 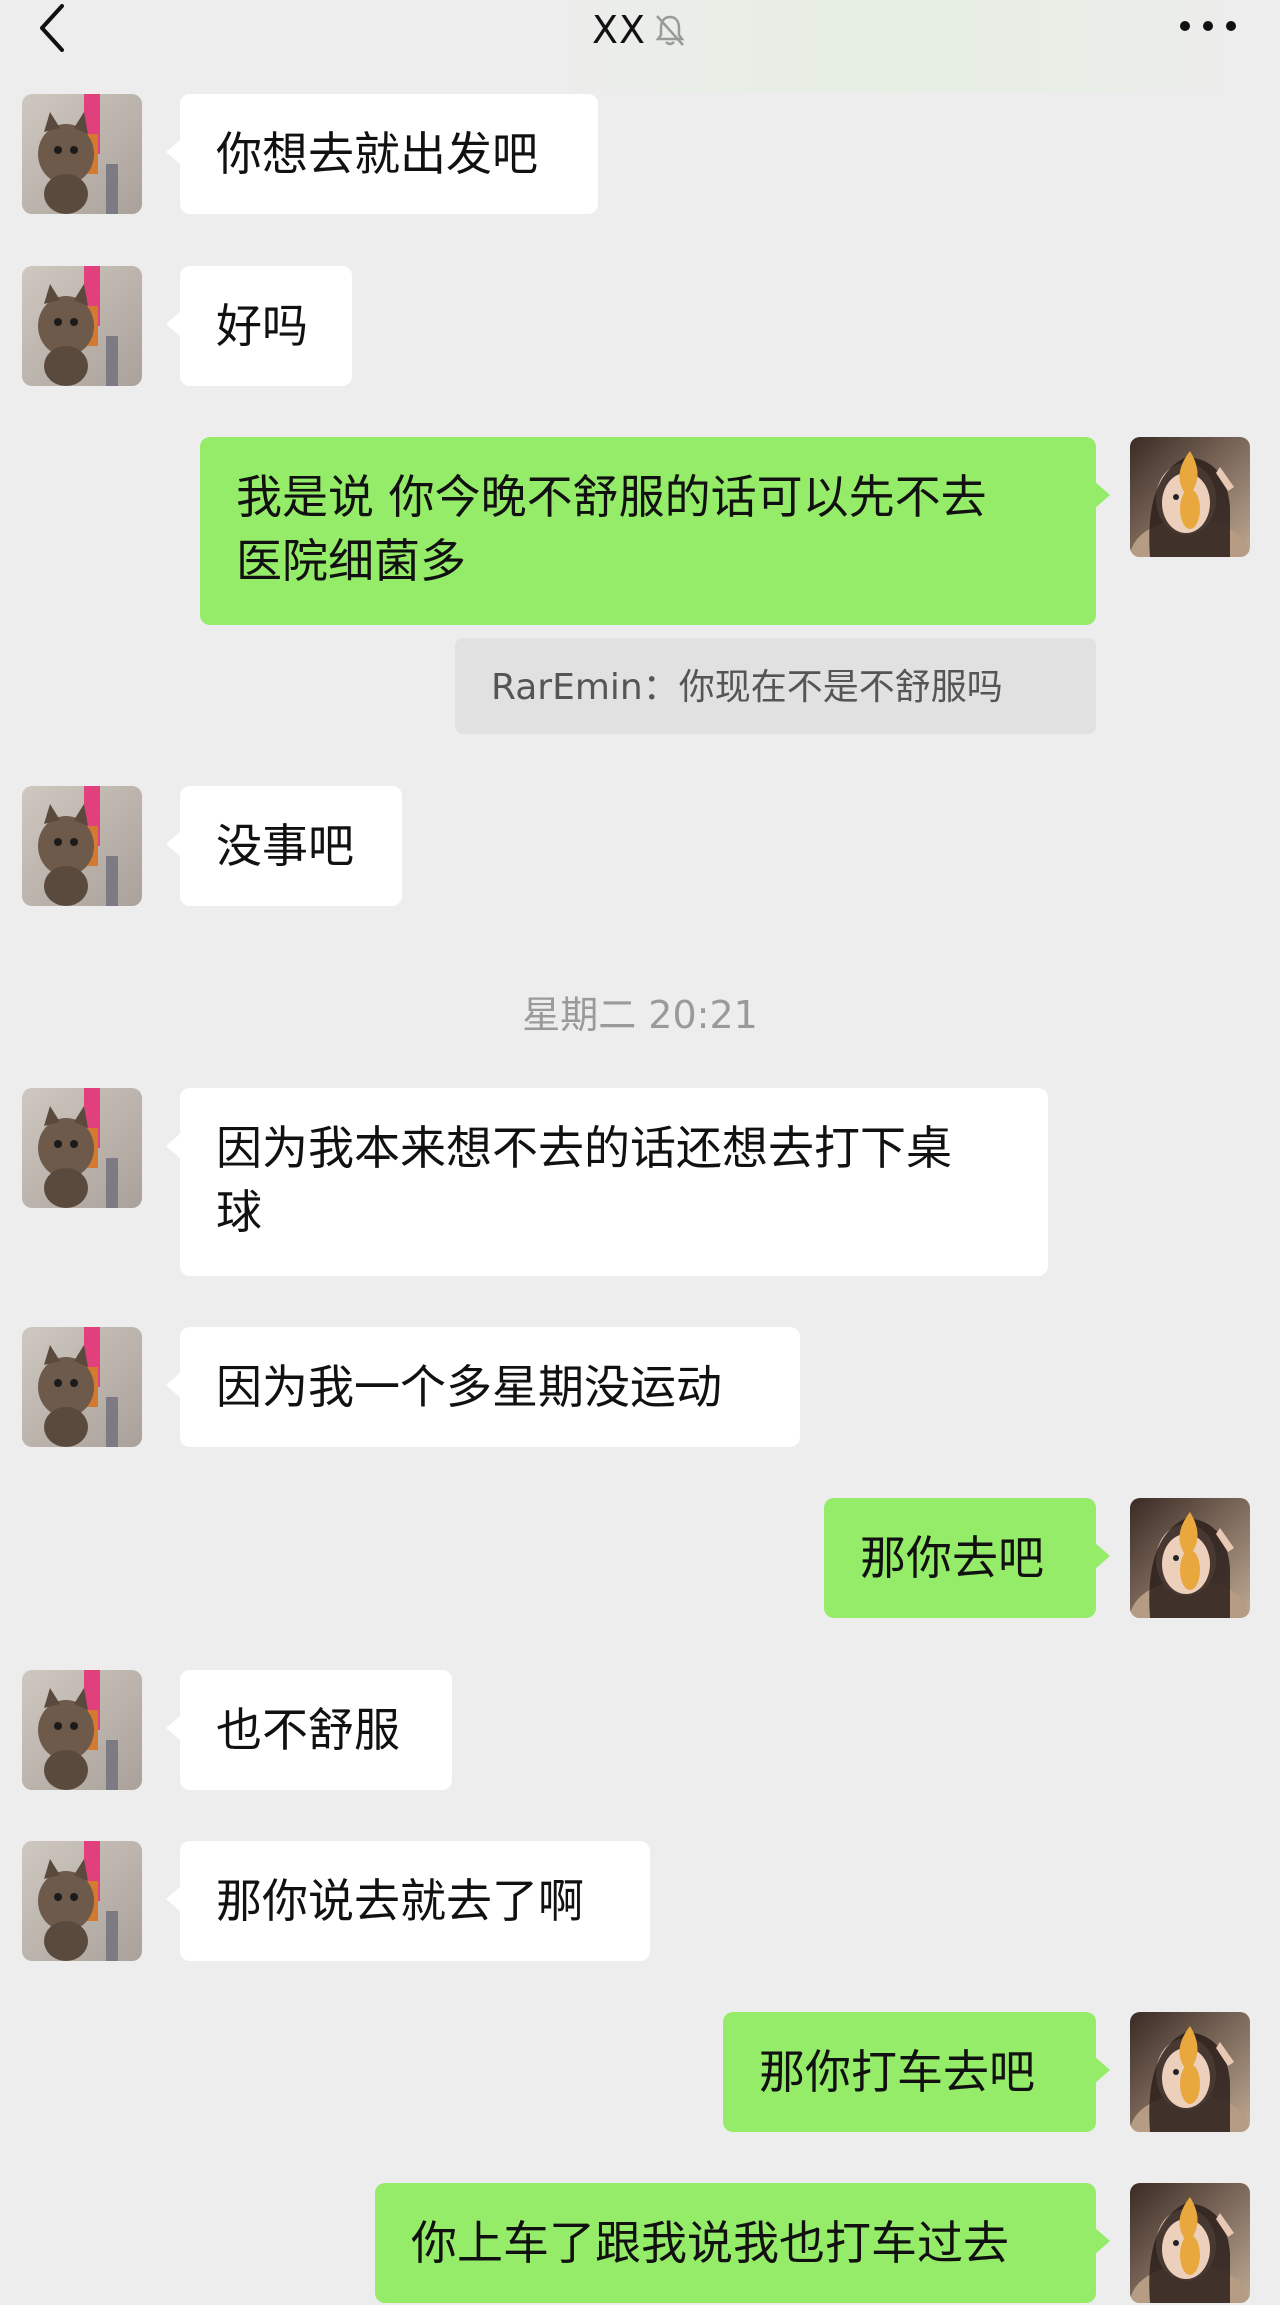 What do you see at coordinates (284, 846) in the screenshot?
I see `incoming-message: 没事吧` at bounding box center [284, 846].